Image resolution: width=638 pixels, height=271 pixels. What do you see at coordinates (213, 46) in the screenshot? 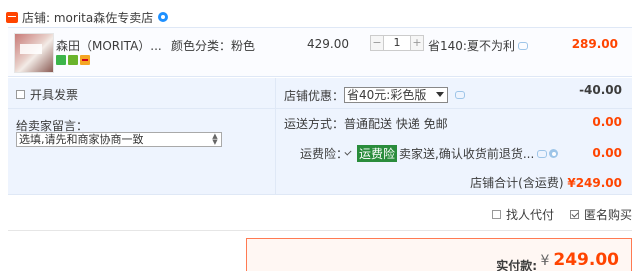
I see `product-color-attribute: 颜色分类：粉色` at bounding box center [213, 46].